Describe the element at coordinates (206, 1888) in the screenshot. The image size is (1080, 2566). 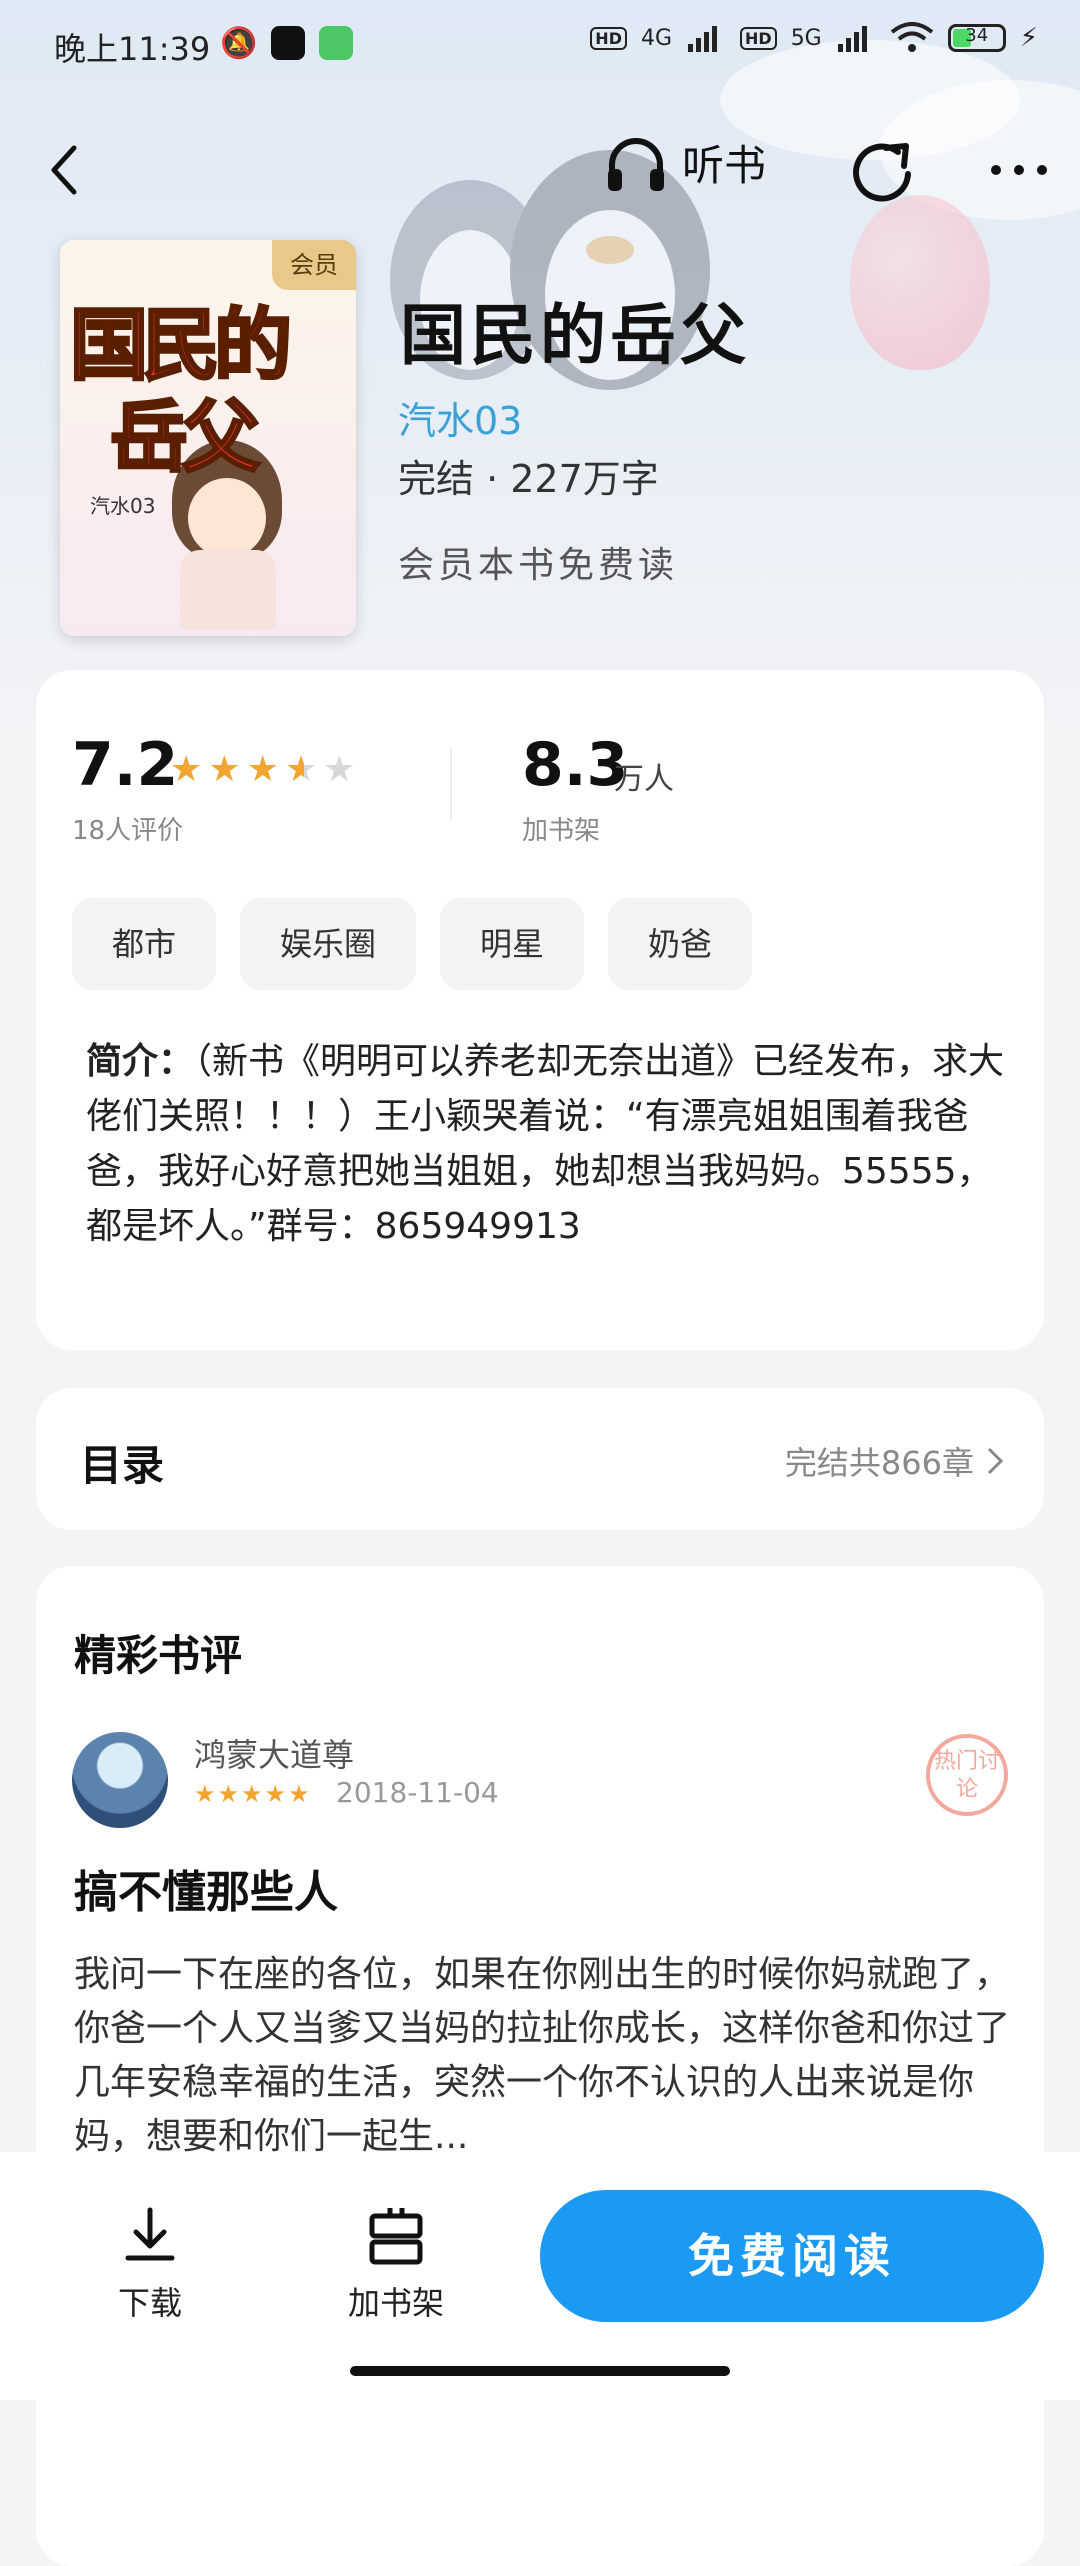
I see `review-title: 搞不懂那些人` at that location.